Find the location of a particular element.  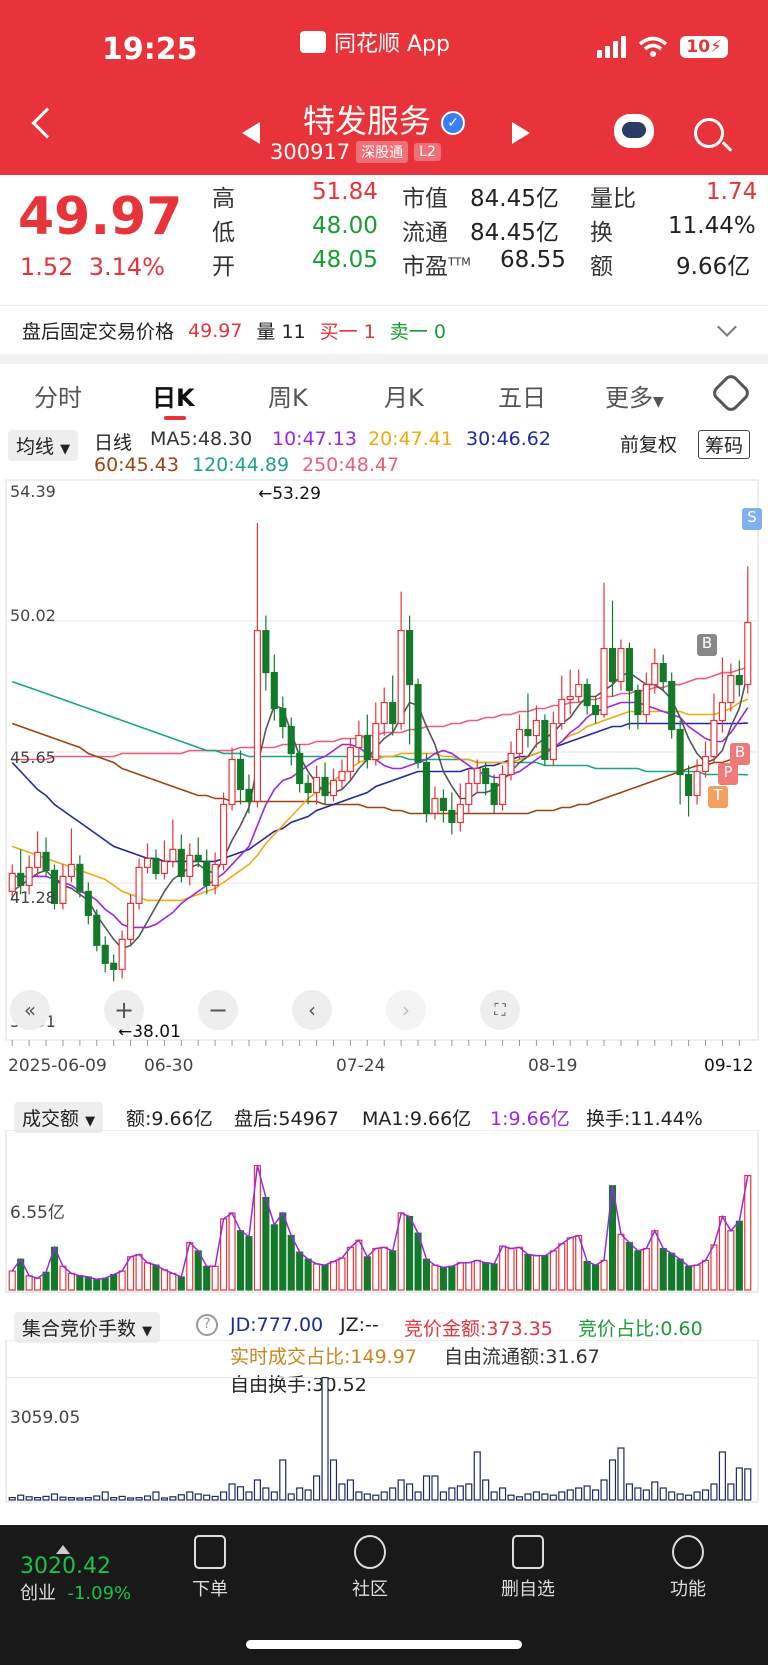

tab-intraday: 分时 is located at coordinates (58, 395).